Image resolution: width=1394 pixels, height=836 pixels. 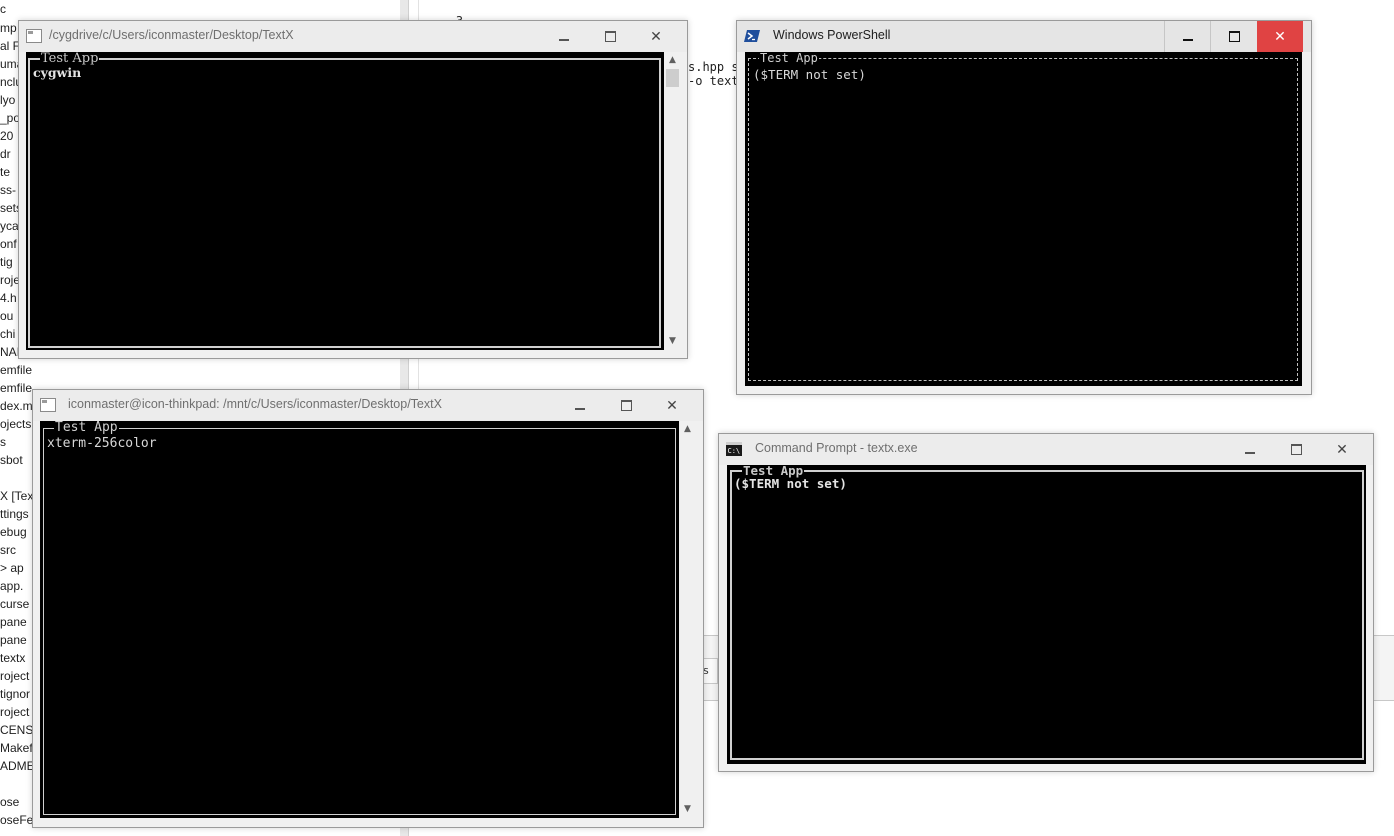 What do you see at coordinates (16, 370) in the screenshot?
I see `tree-item: emfile` at bounding box center [16, 370].